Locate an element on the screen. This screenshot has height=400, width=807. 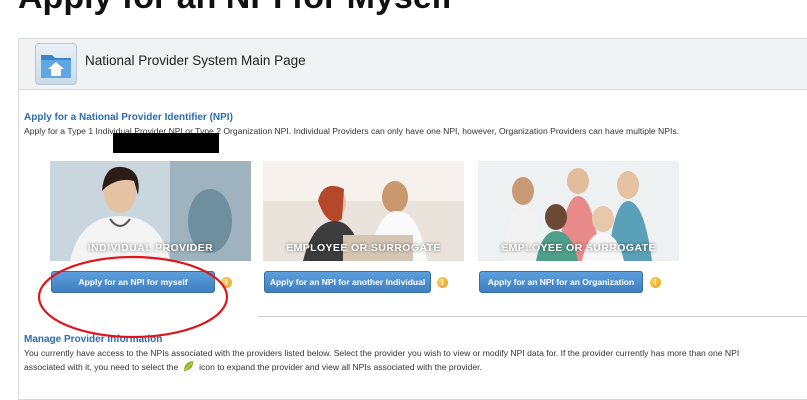
page-title: National Provider System Main Page is located at coordinates (195, 60).